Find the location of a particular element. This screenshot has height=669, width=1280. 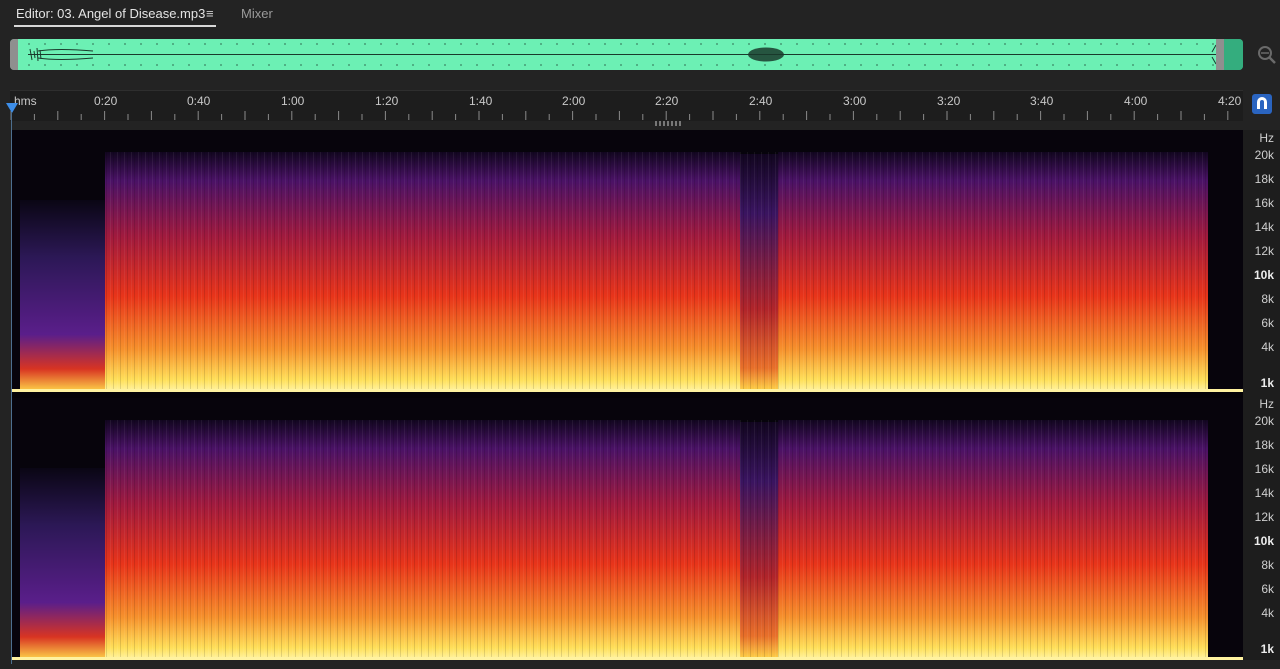

overview-right-handle is located at coordinates (1220, 54).